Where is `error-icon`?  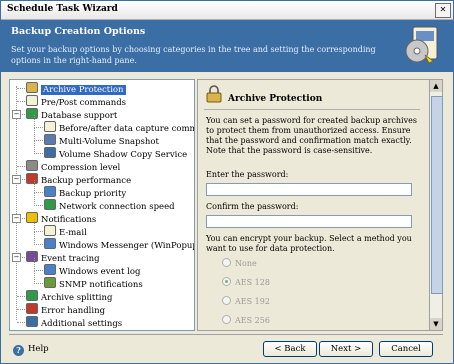
error-icon is located at coordinates (32, 308).